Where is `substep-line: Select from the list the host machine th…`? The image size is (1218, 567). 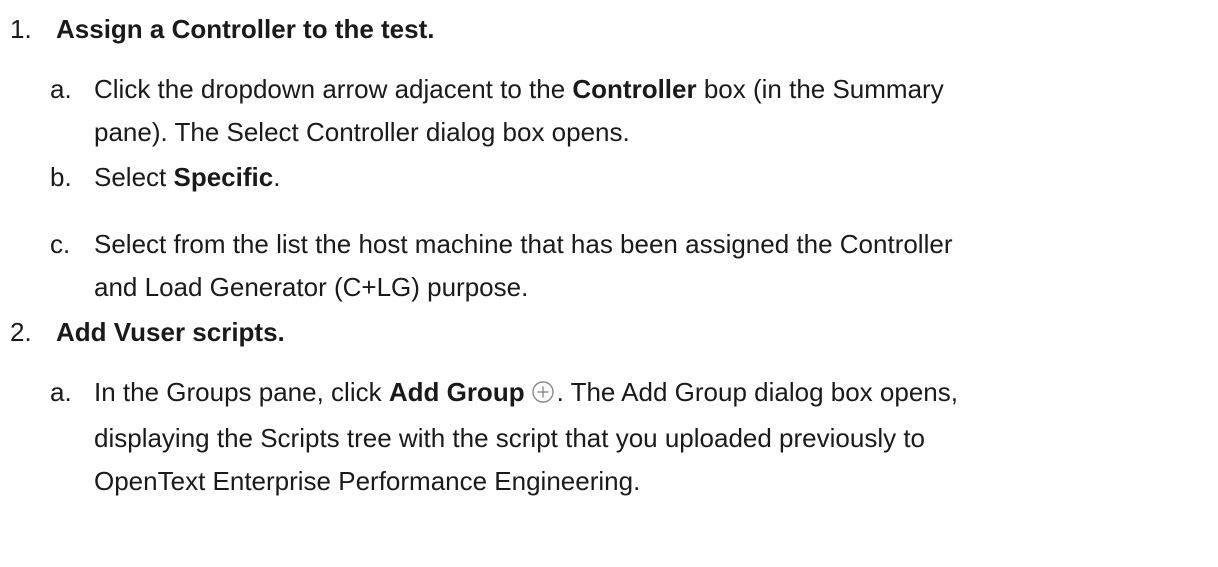 substep-line: Select from the list the host machine th… is located at coordinates (523, 244).